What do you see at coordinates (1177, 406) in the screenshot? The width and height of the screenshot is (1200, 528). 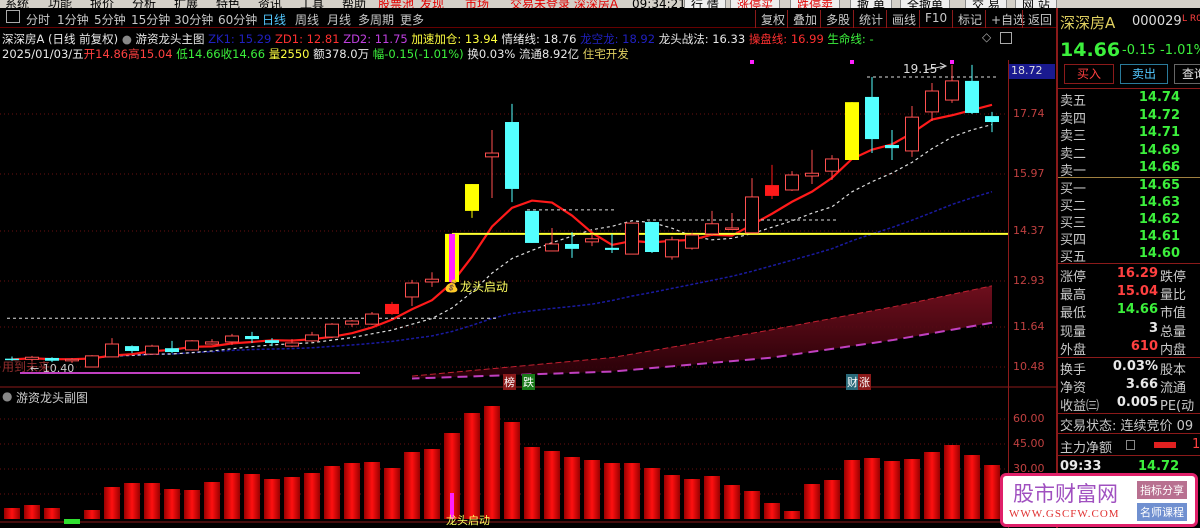 I see `row-label-right: PE(动` at bounding box center [1177, 406].